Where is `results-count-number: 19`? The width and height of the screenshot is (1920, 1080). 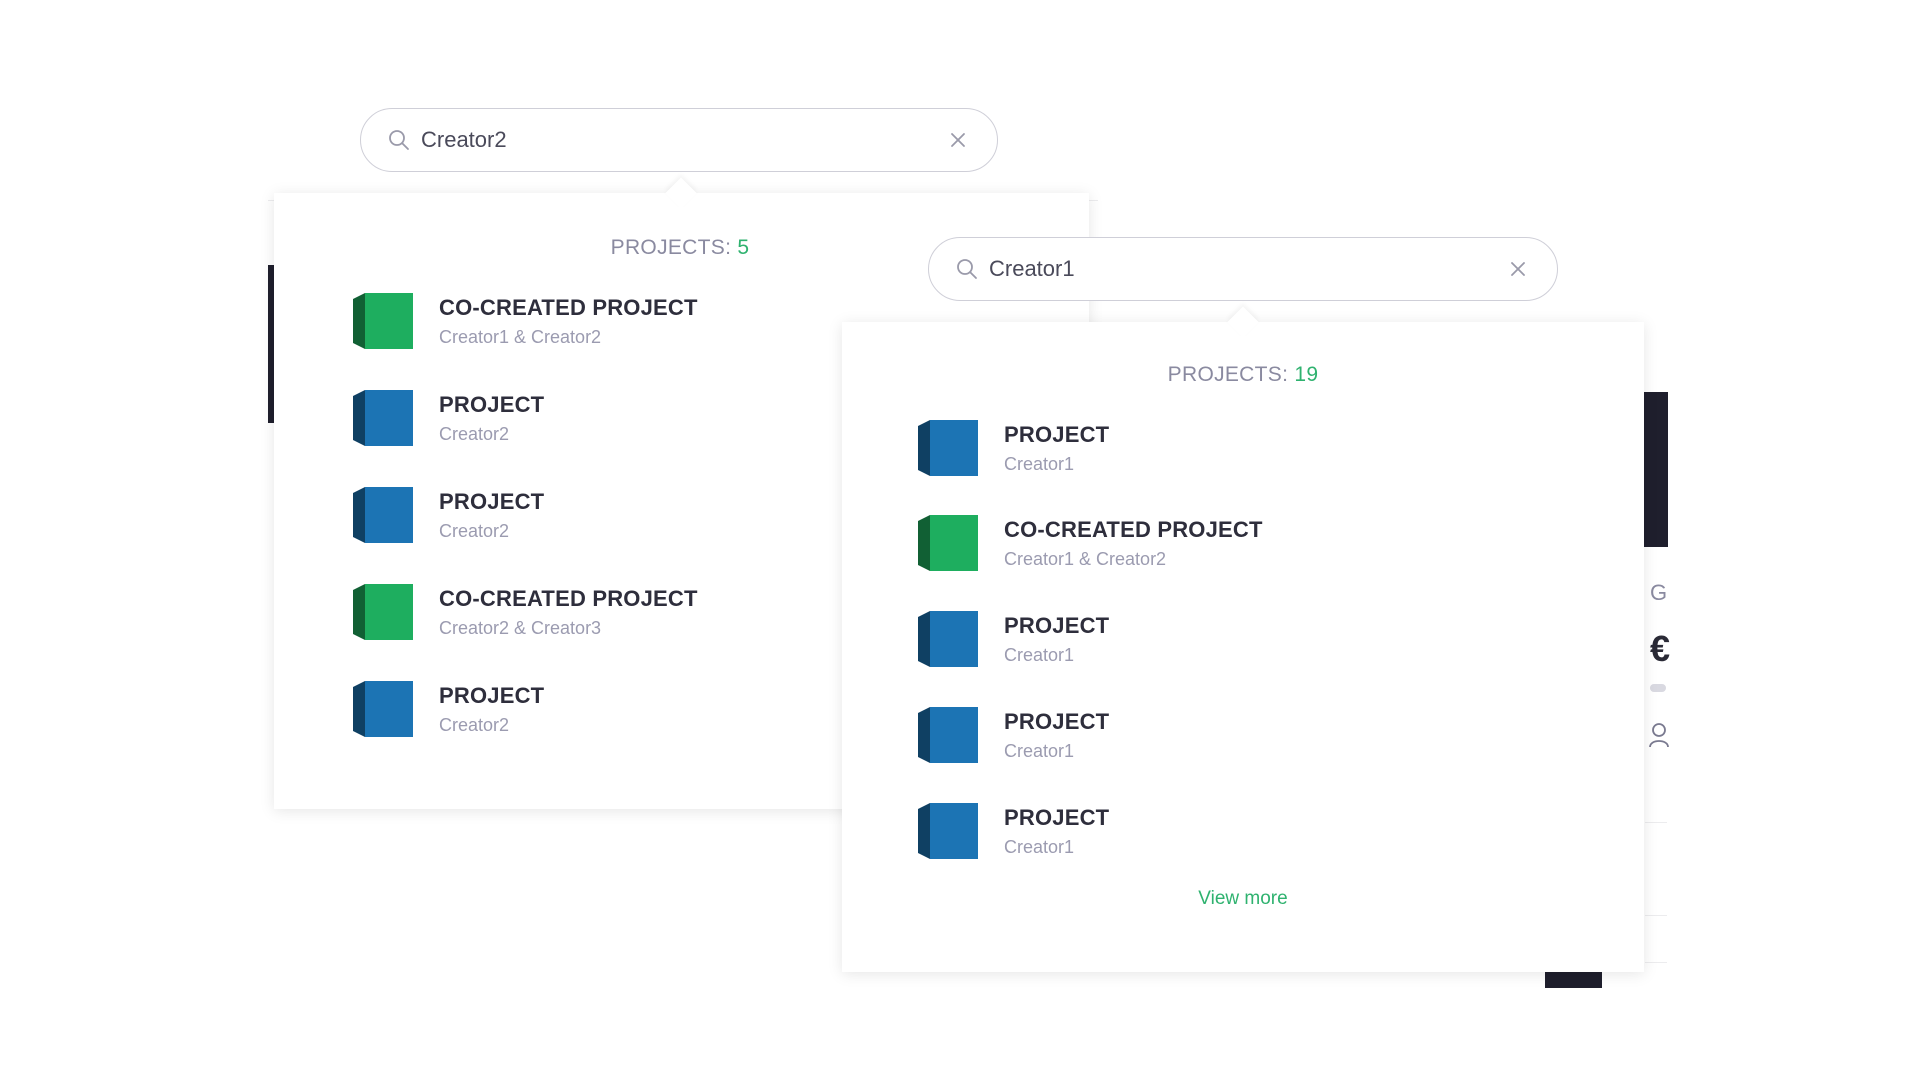 results-count-number: 19 is located at coordinates (1306, 374).